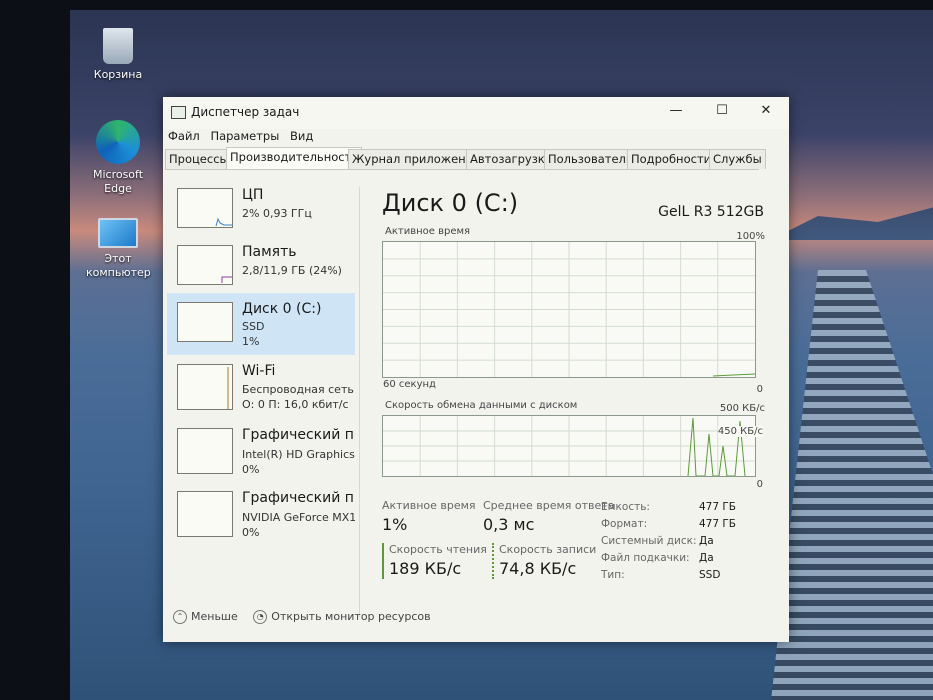 This screenshot has width=933, height=700. Describe the element at coordinates (301, 136) in the screenshot. I see `menu-view: Вид` at that location.